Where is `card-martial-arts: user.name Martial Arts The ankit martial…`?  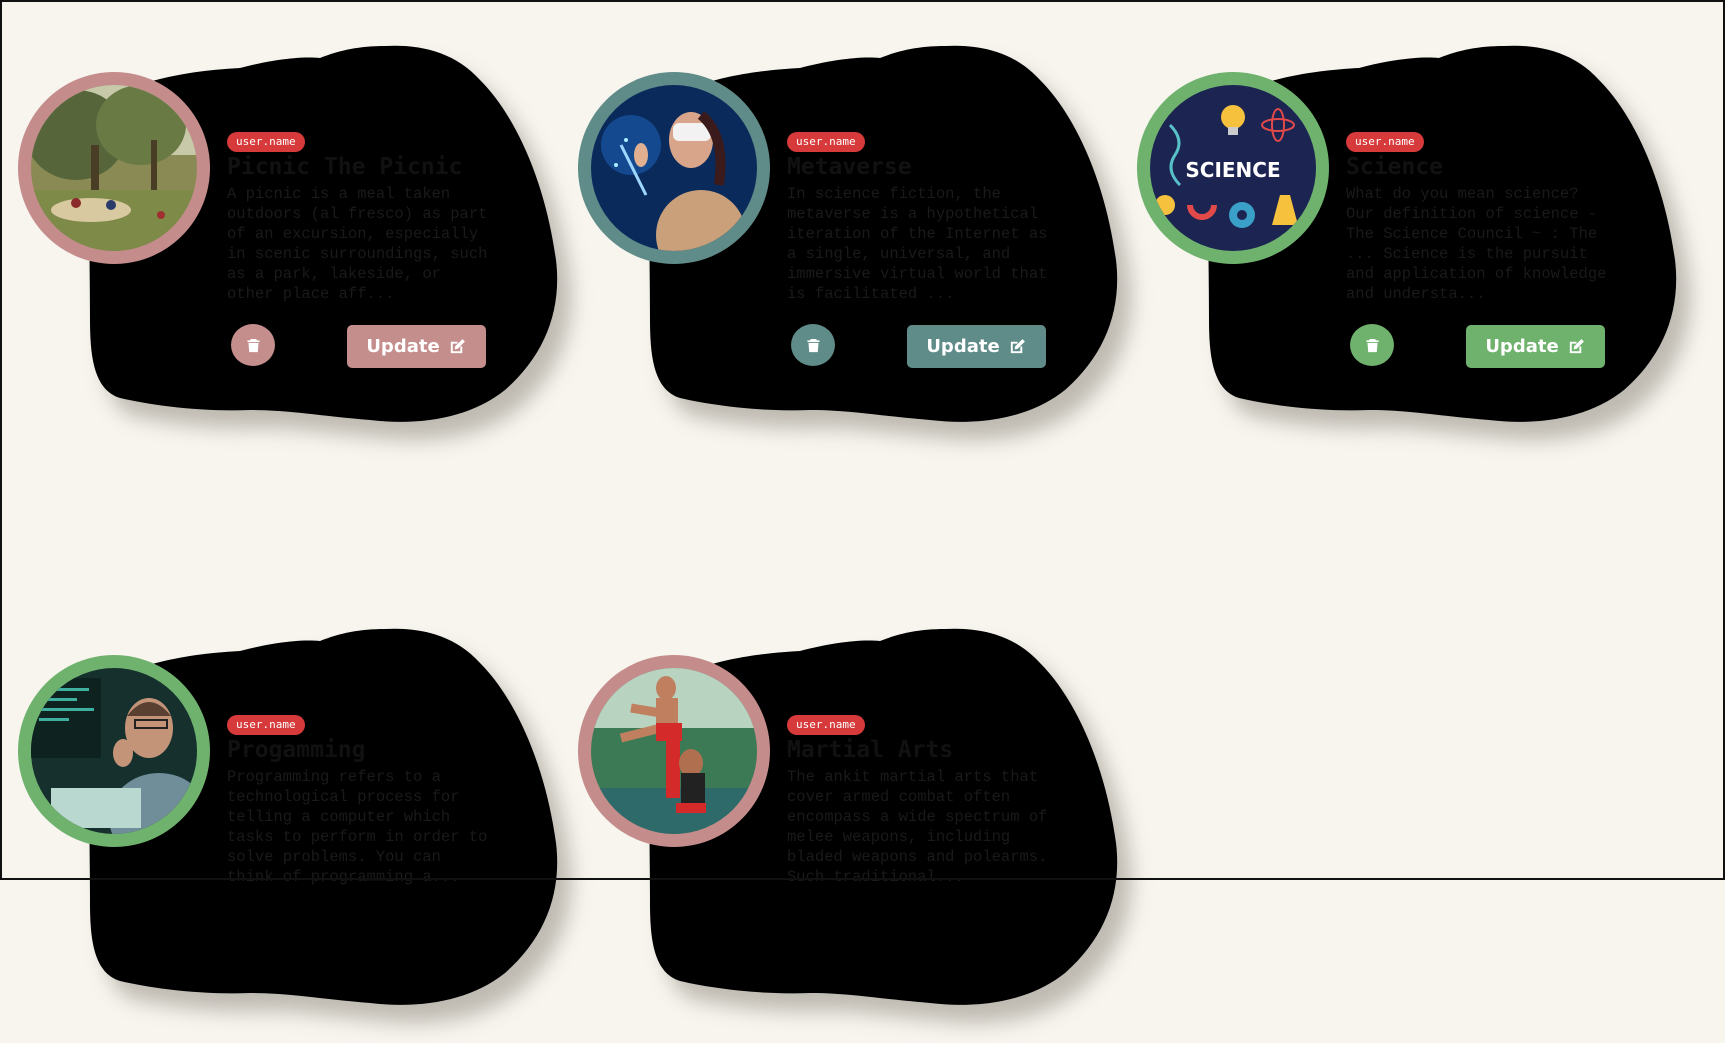
card-martial-arts: user.name Martial Arts The ankit martial… is located at coordinates (840, 813).